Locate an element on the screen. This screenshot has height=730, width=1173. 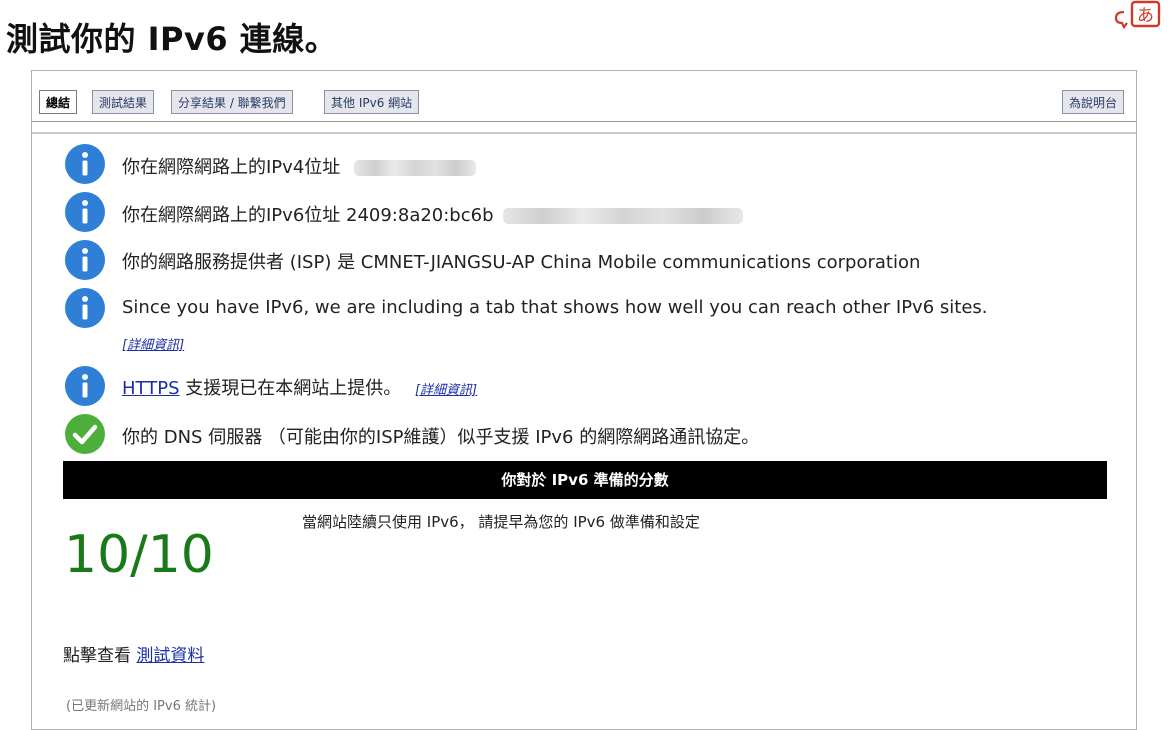
tab-other-ipv6-sites: 其他 IPv6 網站 is located at coordinates (372, 102).